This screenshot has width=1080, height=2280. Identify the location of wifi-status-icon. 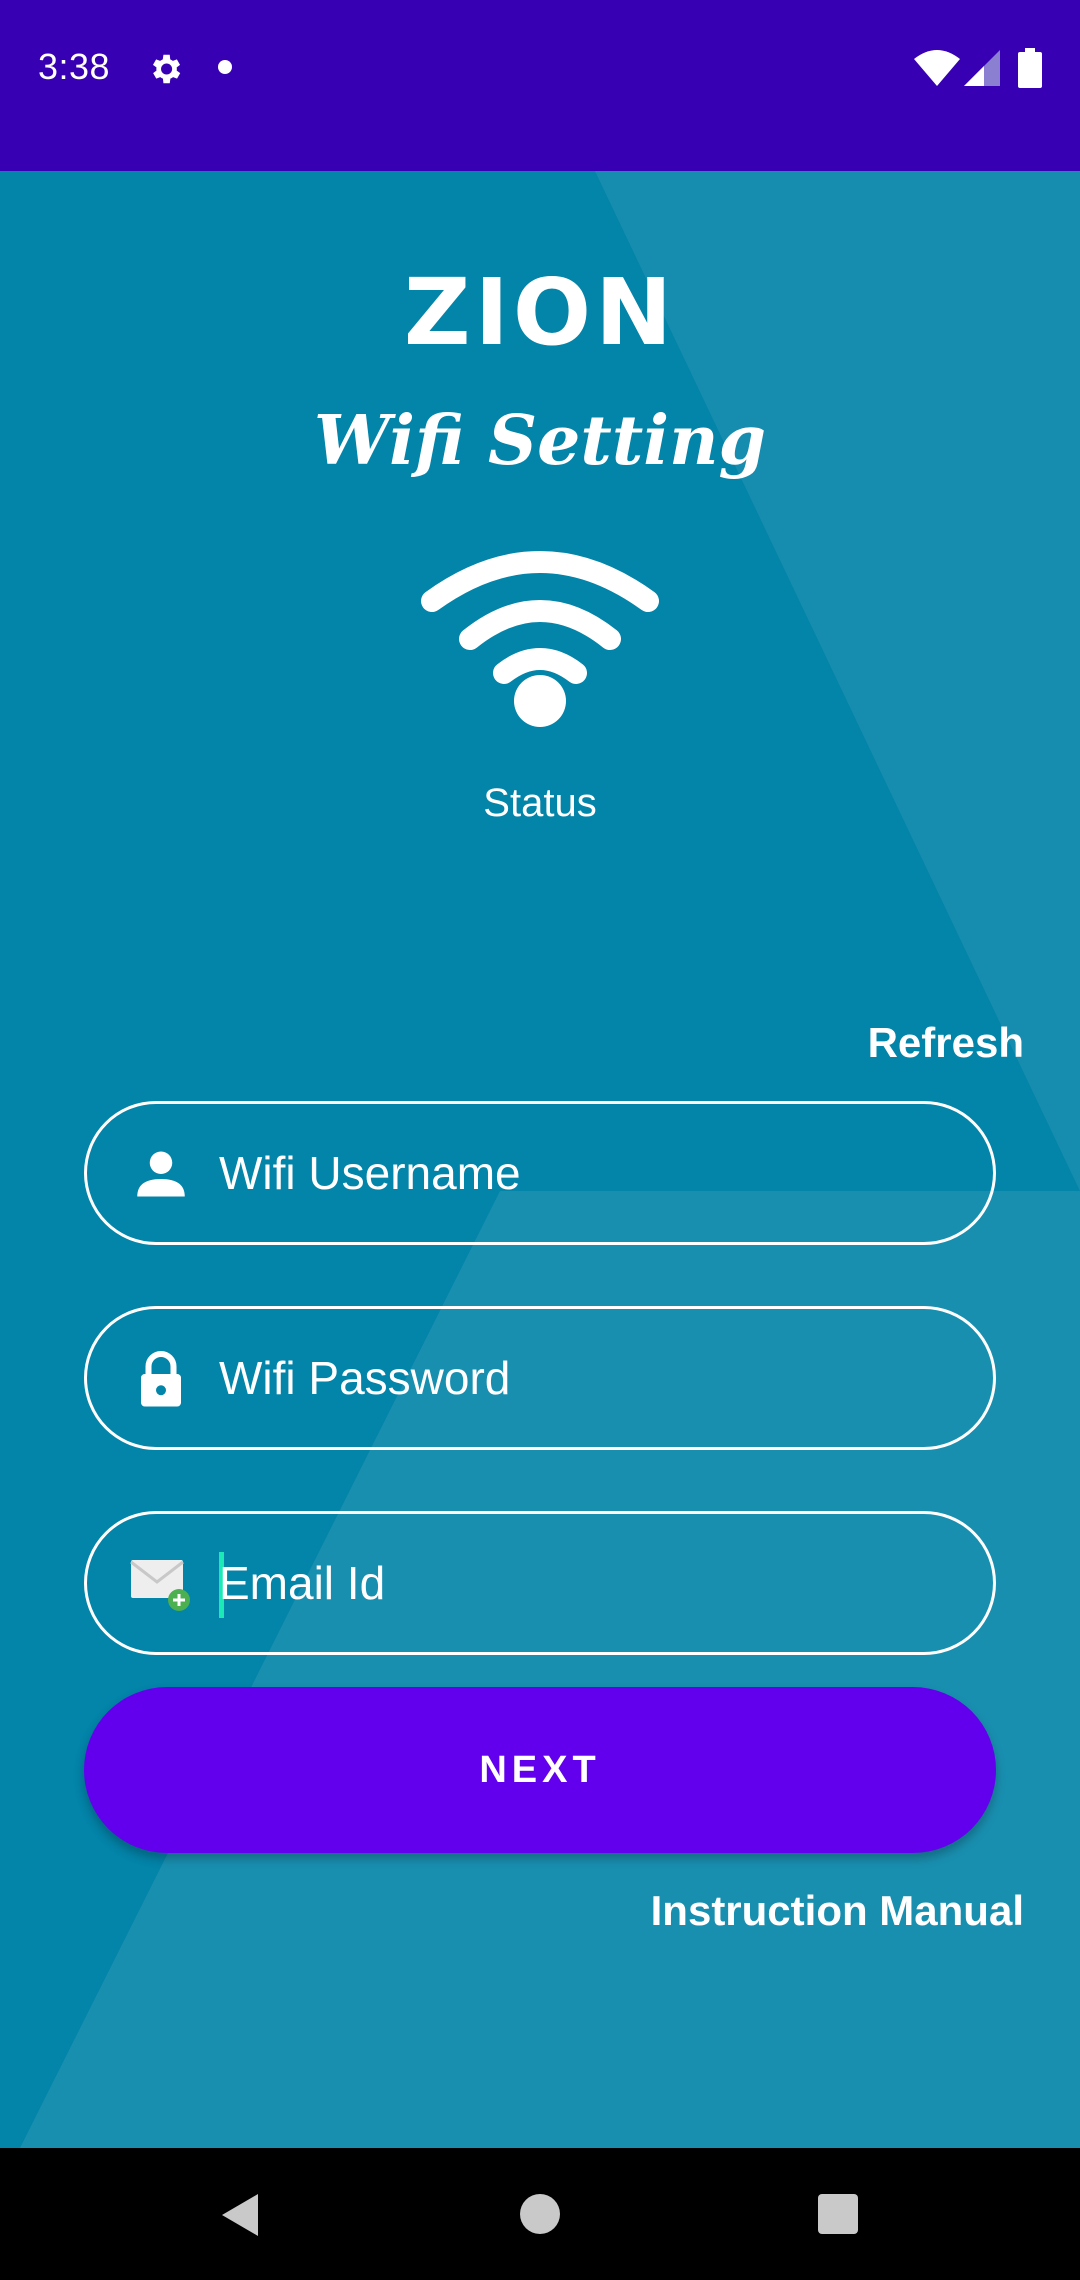
(540, 639).